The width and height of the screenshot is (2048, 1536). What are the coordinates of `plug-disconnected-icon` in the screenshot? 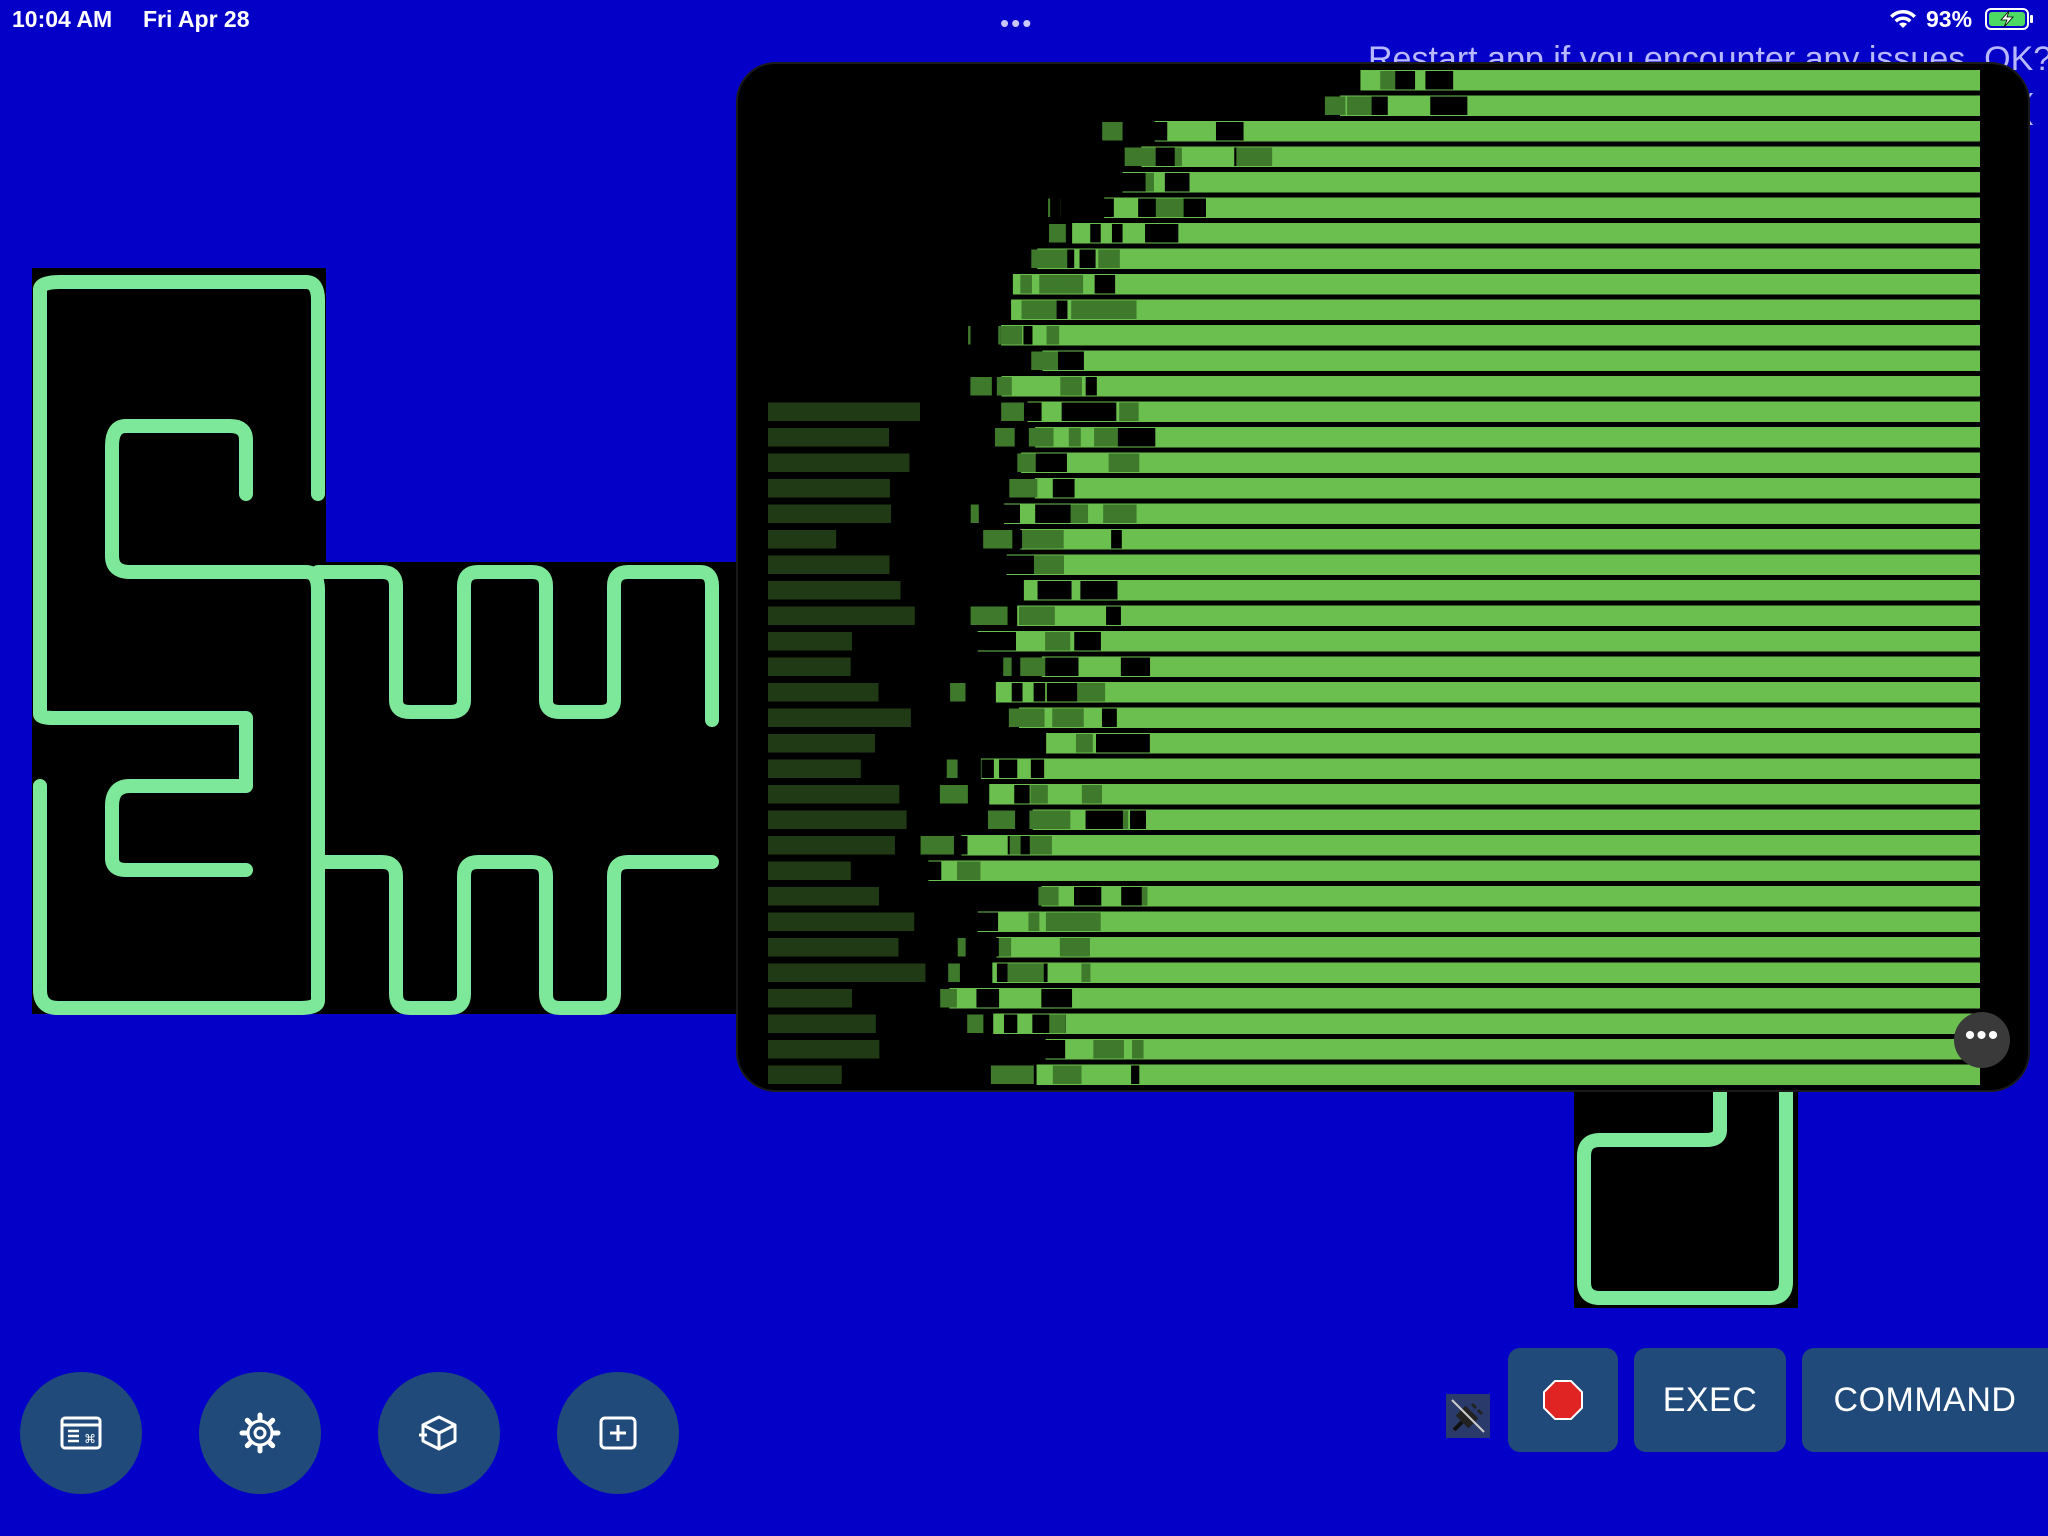 It's located at (1468, 1416).